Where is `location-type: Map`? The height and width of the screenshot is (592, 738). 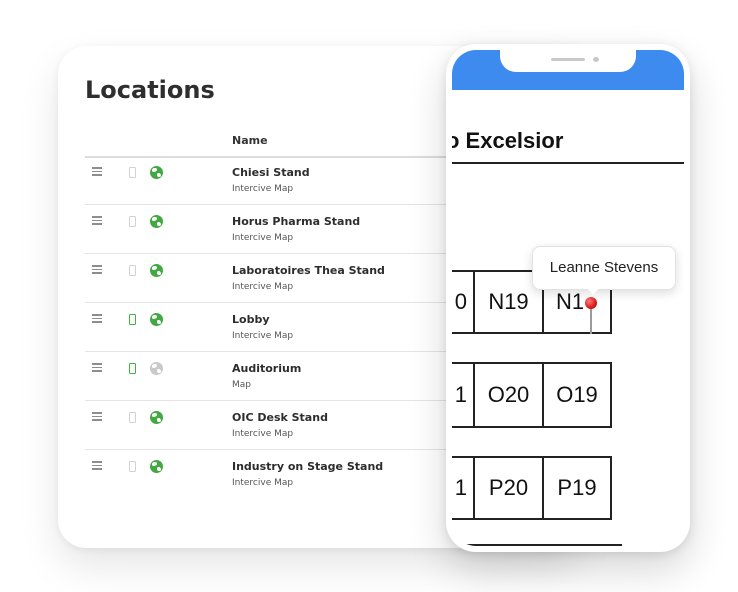
location-type: Map is located at coordinates (241, 385).